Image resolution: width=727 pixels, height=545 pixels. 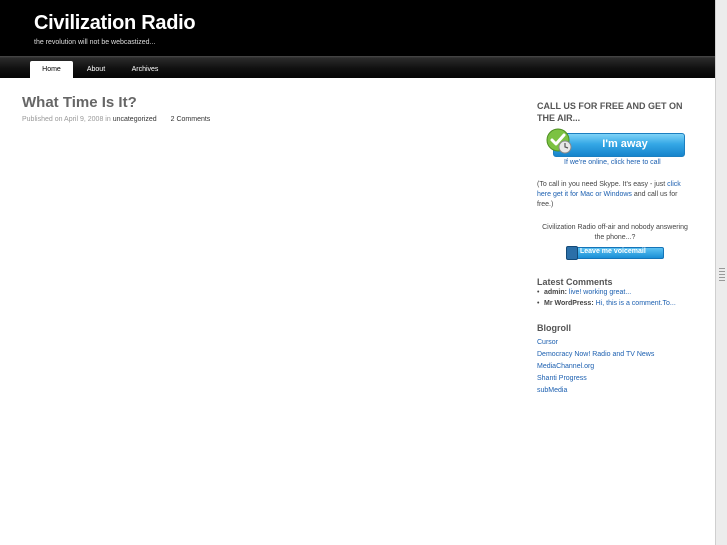 What do you see at coordinates (595, 391) in the screenshot?
I see `blogroll-link: subMedia` at bounding box center [595, 391].